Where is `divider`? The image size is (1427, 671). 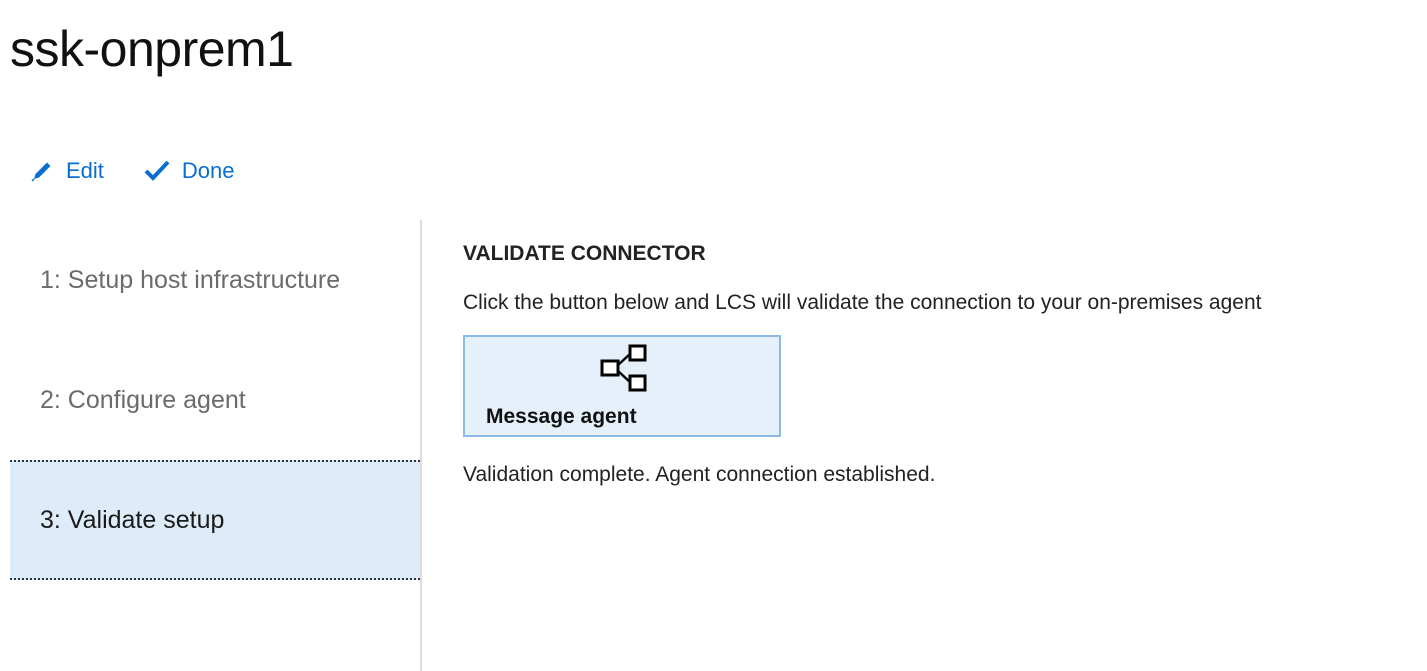 divider is located at coordinates (421, 445).